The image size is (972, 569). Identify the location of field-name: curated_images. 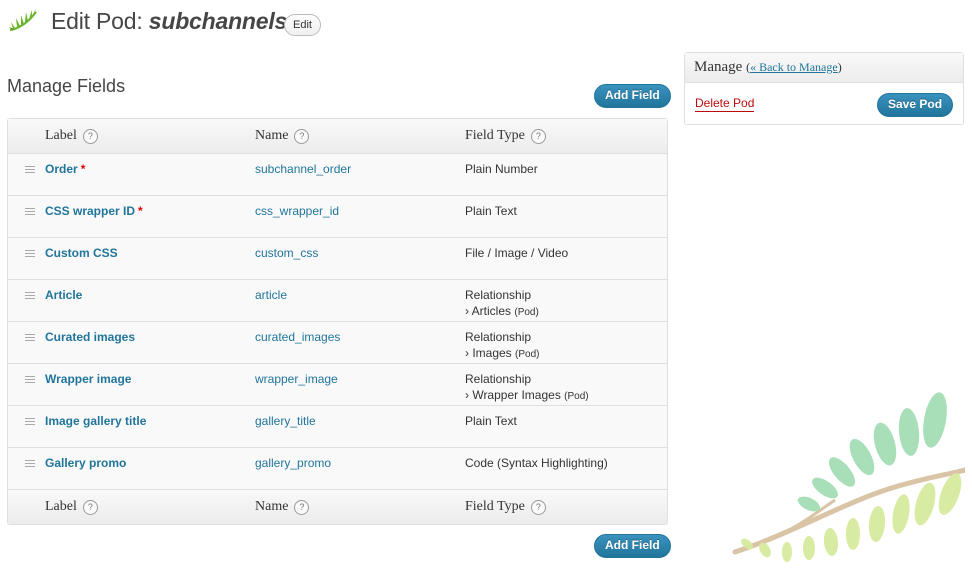
(298, 337).